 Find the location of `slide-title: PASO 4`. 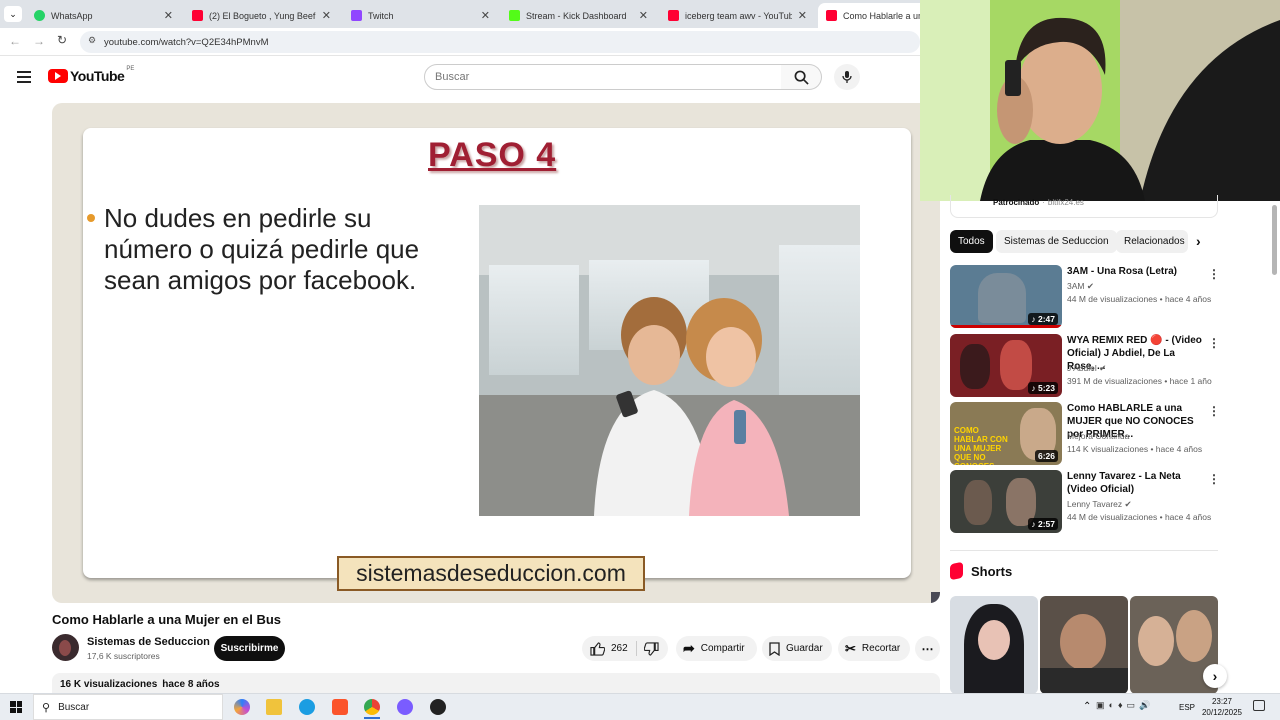

slide-title: PASO 4 is located at coordinates (492, 155).